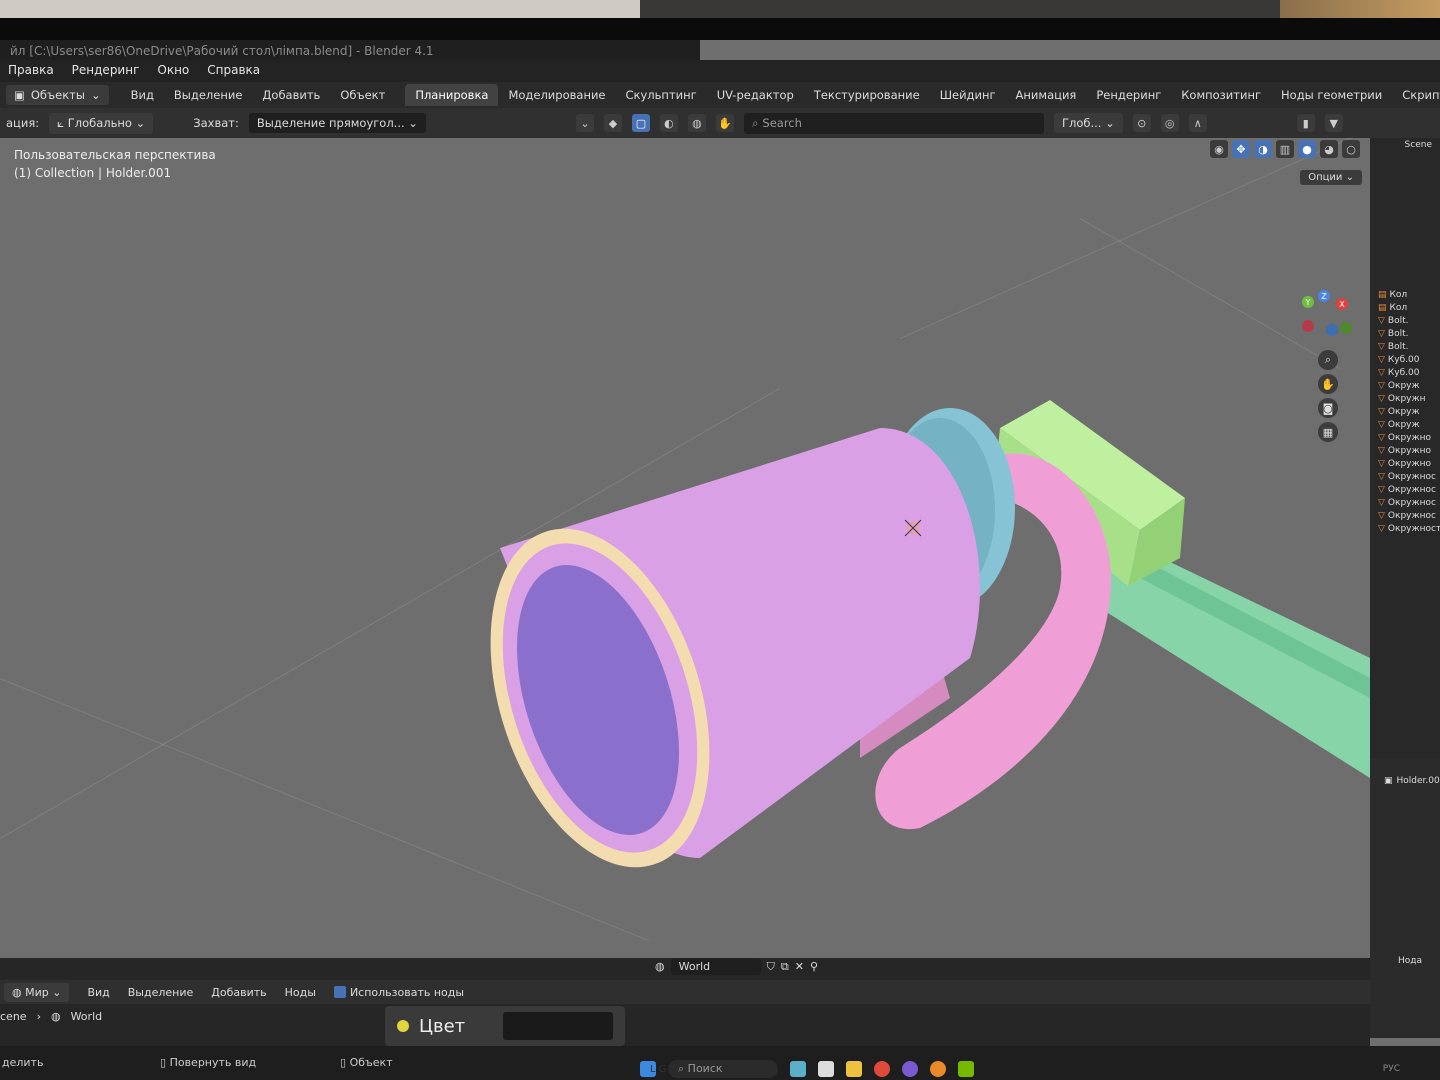  Describe the element at coordinates (13, 1016) in the screenshot. I see `breadcrumb-scene: cene` at that location.